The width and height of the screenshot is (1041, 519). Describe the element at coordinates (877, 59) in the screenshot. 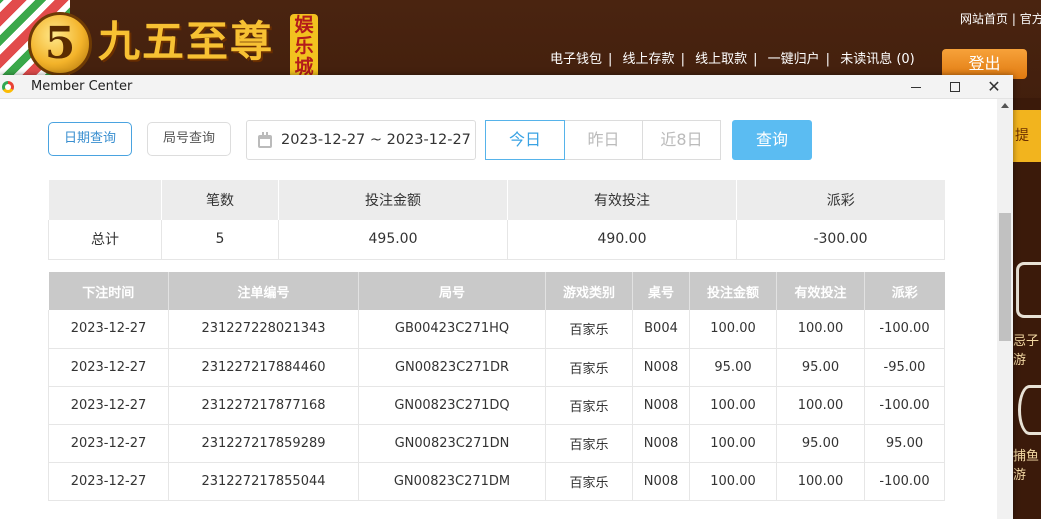

I see `nav-unread-messages: 未读讯息 (0)` at that location.